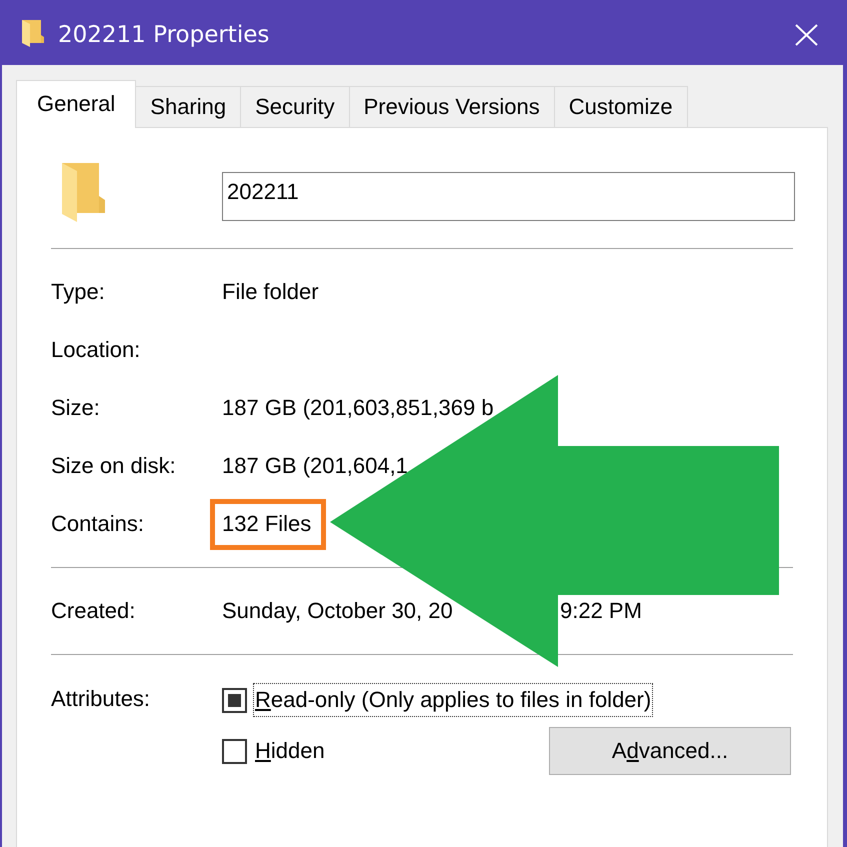 The width and height of the screenshot is (847, 847). I want to click on checkbox-label: Read-only (Only applies to files in folder), so click(453, 700).